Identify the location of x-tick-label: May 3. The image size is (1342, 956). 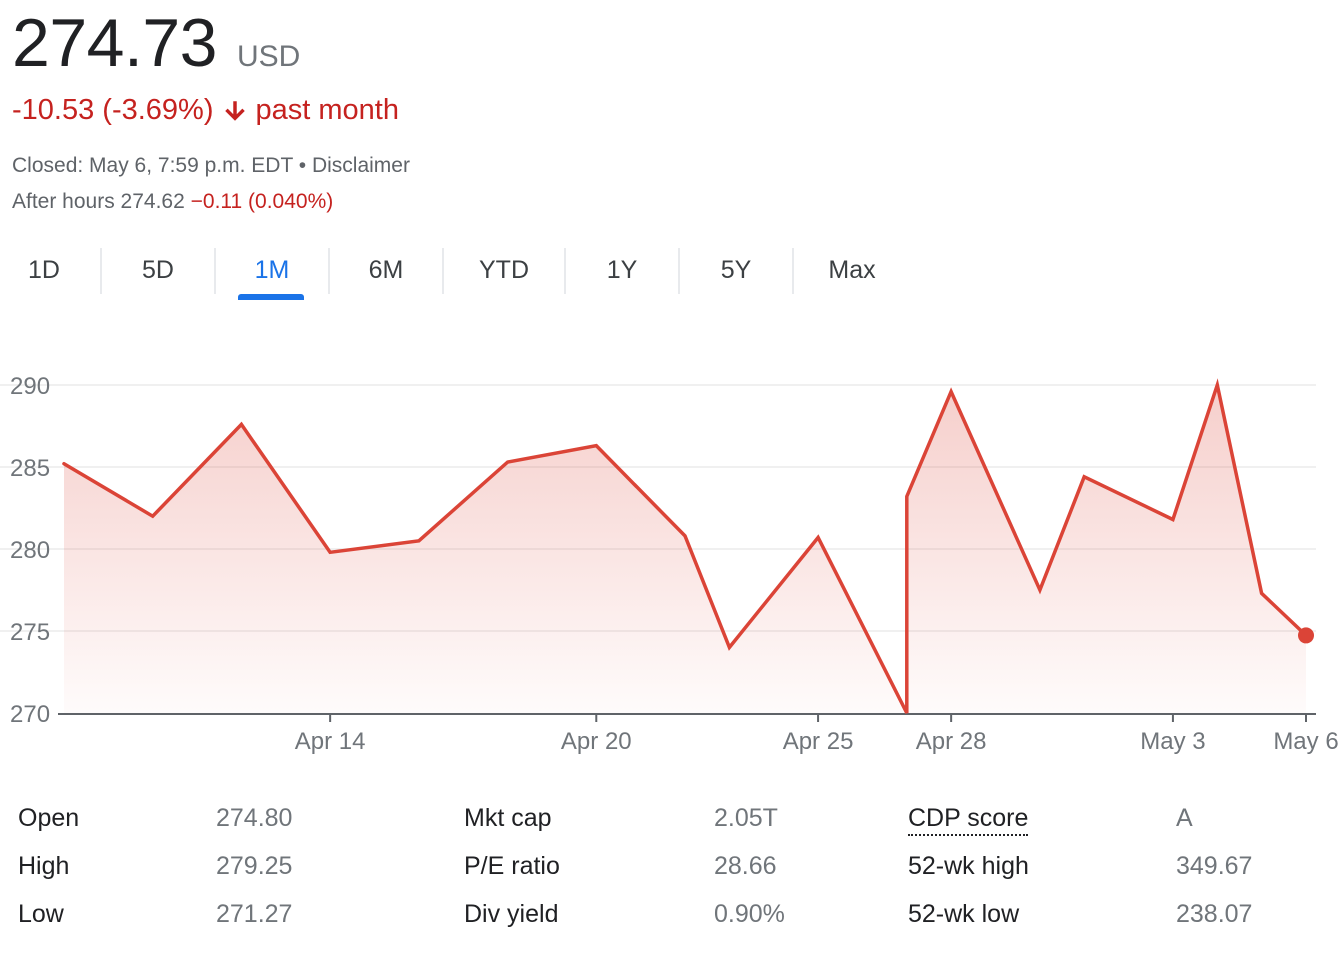
(1172, 741).